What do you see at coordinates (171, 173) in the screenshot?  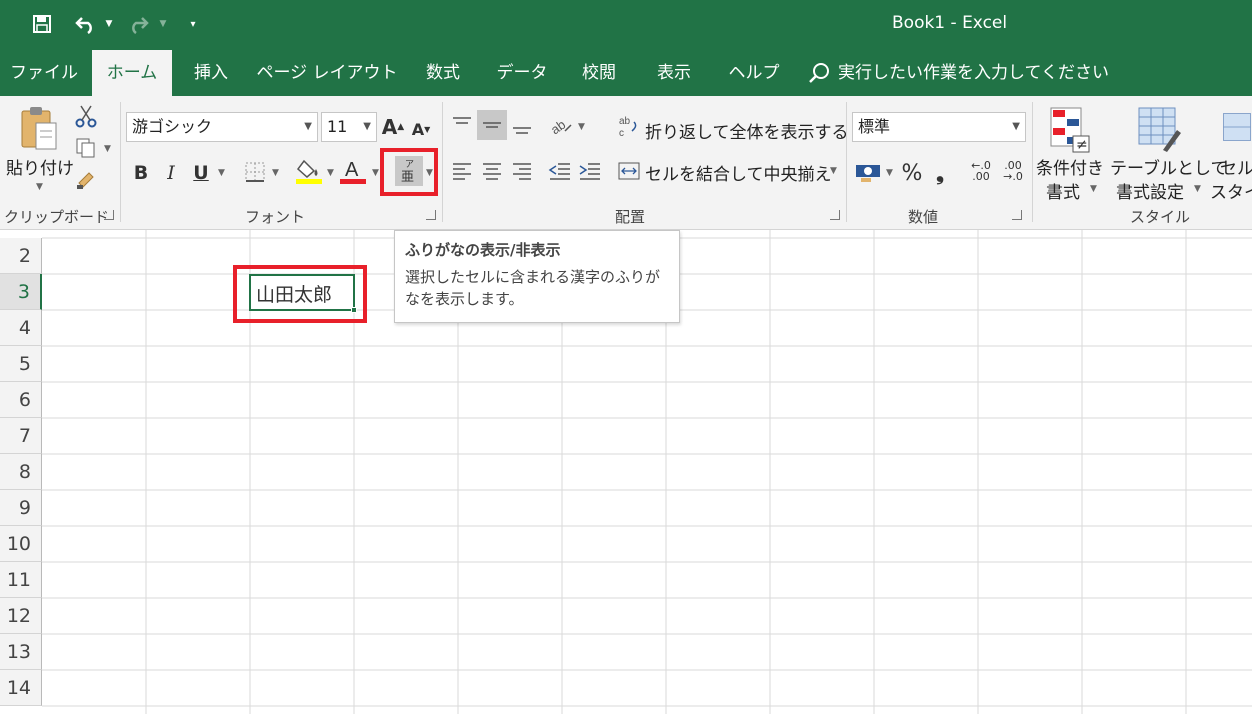 I see `italic-button: I` at bounding box center [171, 173].